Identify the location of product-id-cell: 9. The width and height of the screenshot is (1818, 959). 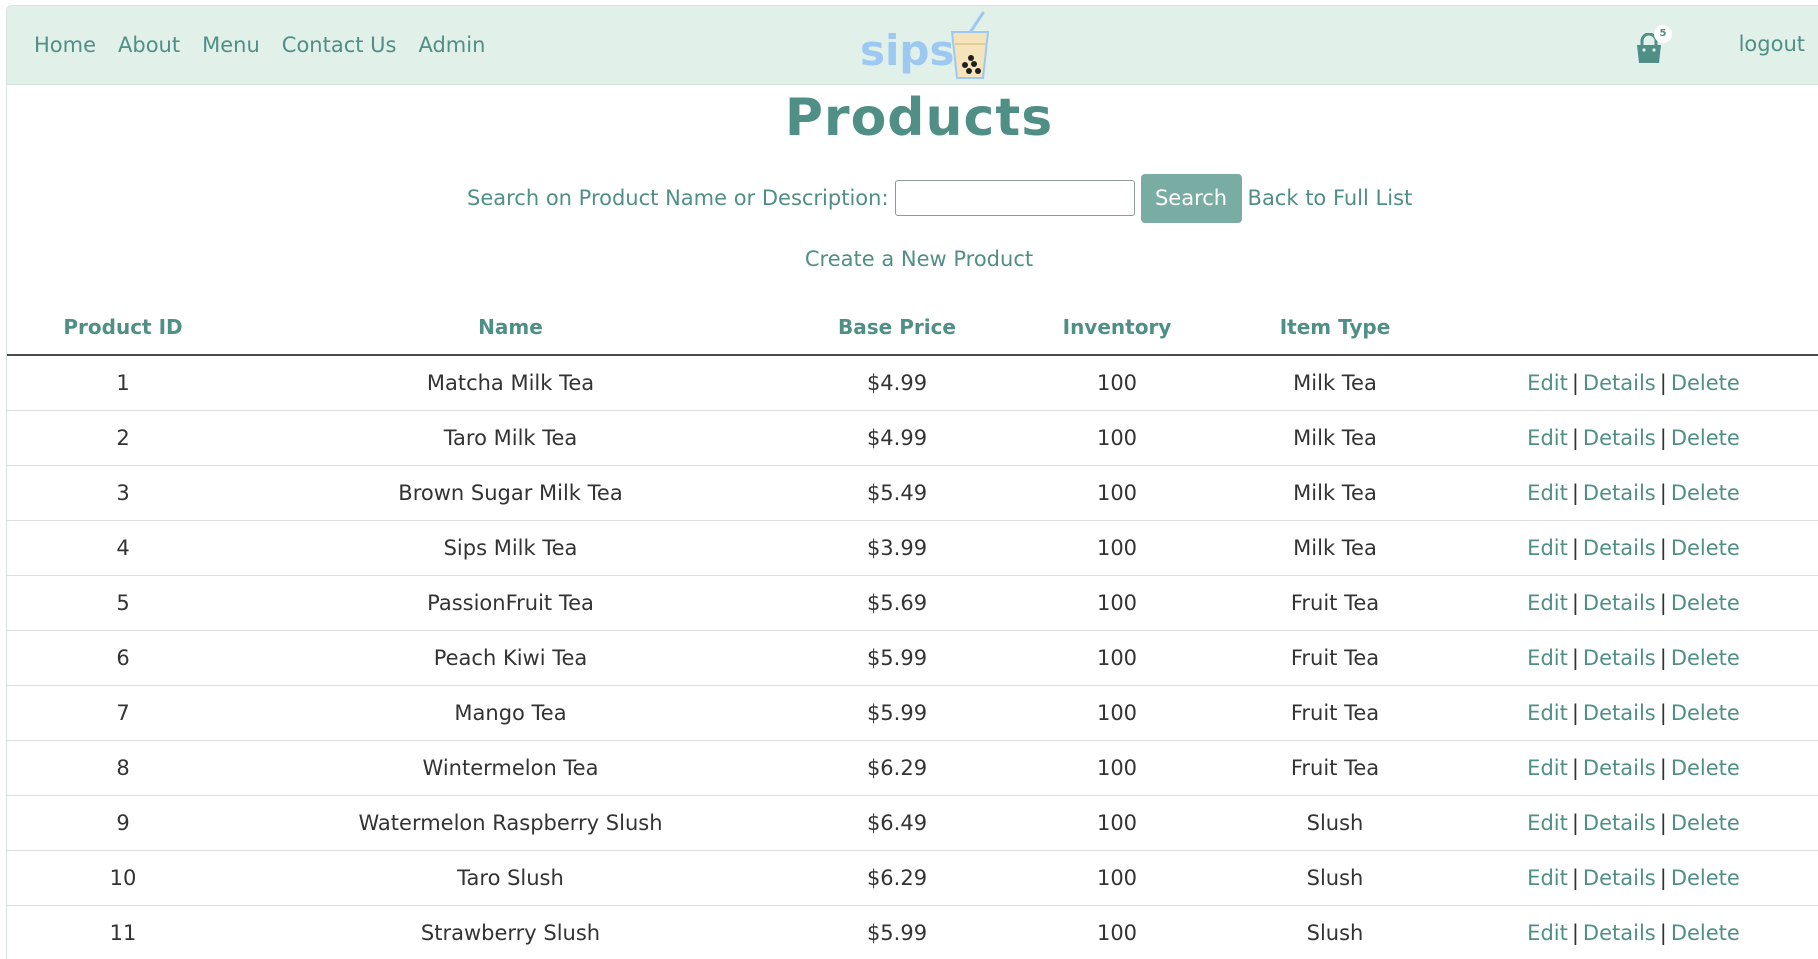
(123, 823).